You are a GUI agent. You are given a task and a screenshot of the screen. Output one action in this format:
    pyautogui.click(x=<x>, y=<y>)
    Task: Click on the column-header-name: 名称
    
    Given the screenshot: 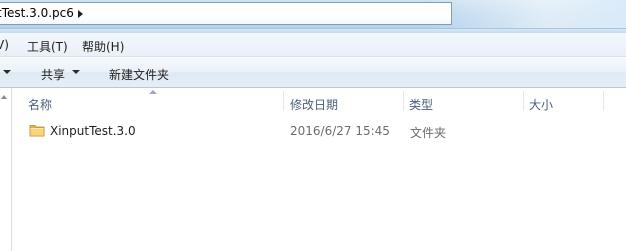 What is the action you would take?
    pyautogui.click(x=40, y=104)
    